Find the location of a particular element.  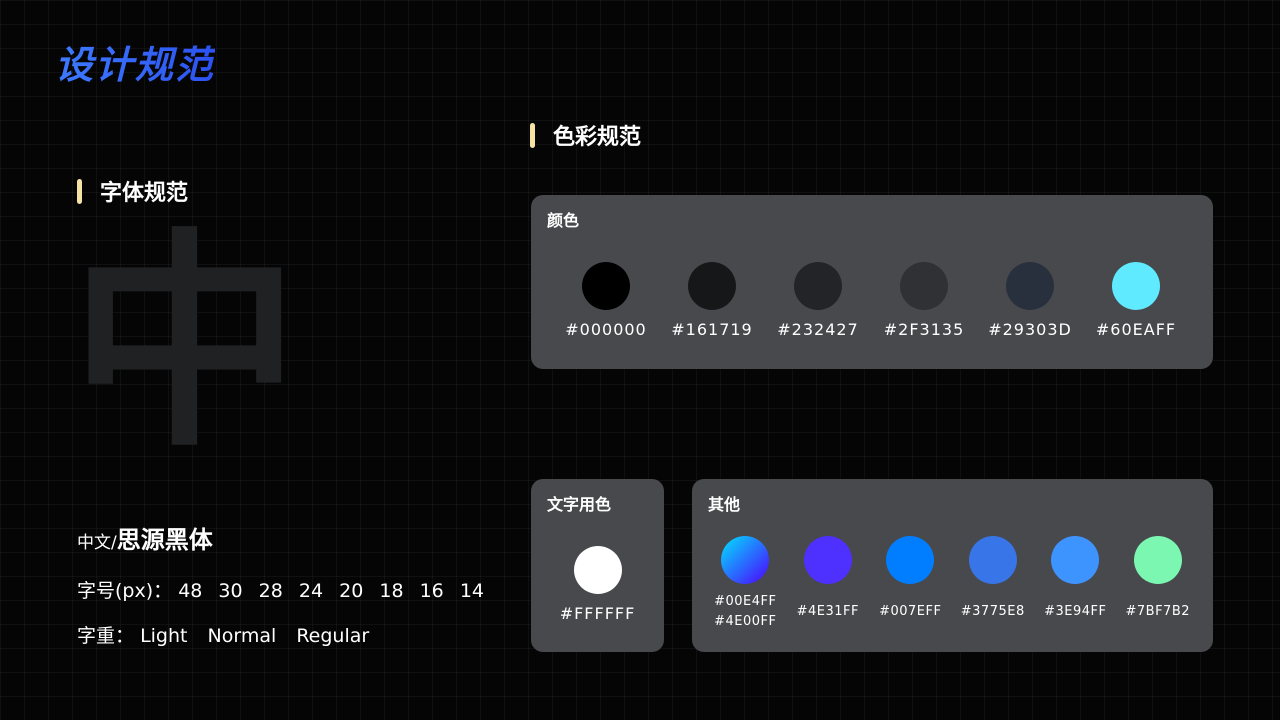

color-swatch: #4E31FF is located at coordinates (828, 584).